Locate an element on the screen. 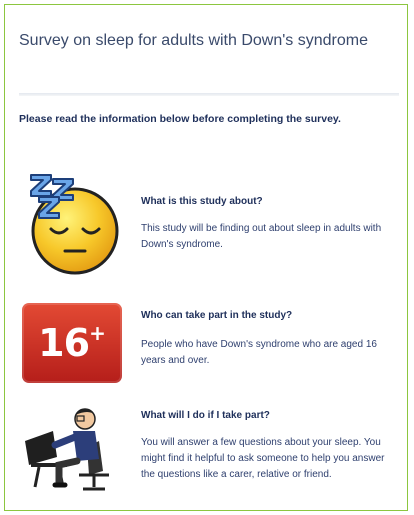 Image resolution: width=414 pixels, height=515 pixels. section-heading: What will I do if I take part? is located at coordinates (205, 415).